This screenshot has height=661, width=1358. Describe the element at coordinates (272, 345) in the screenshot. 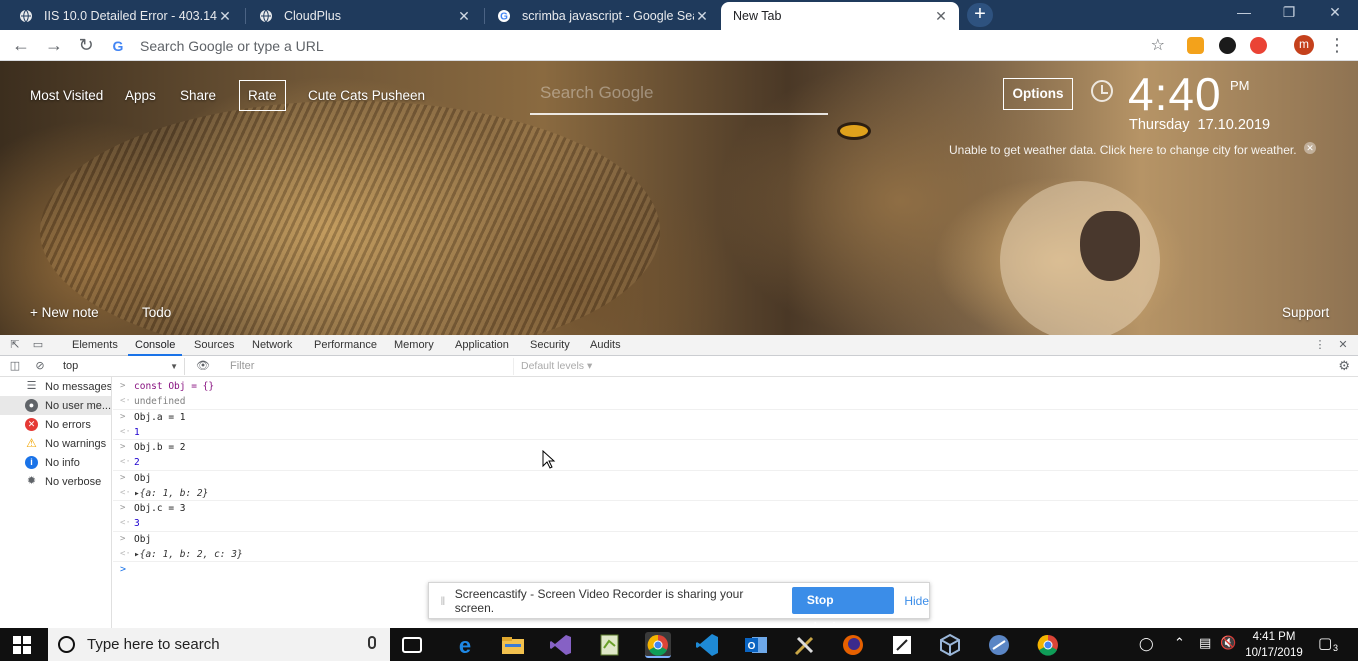

I see `devtools-tab-network: Network` at that location.